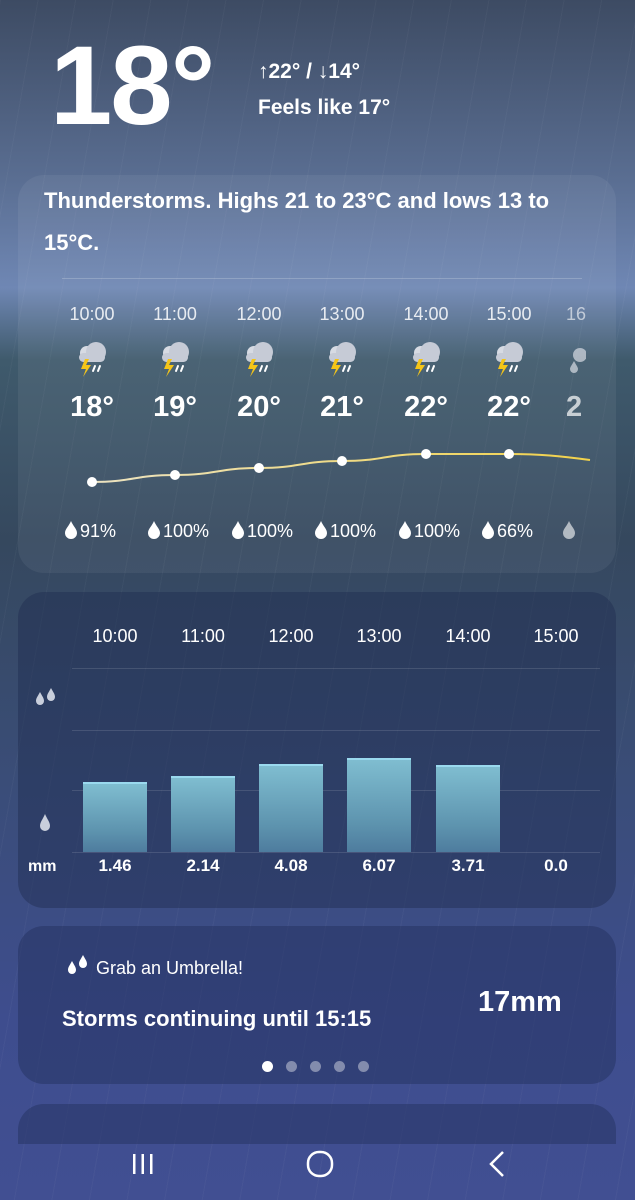  What do you see at coordinates (556, 865) in the screenshot?
I see `rainfall-value: 0.0` at bounding box center [556, 865].